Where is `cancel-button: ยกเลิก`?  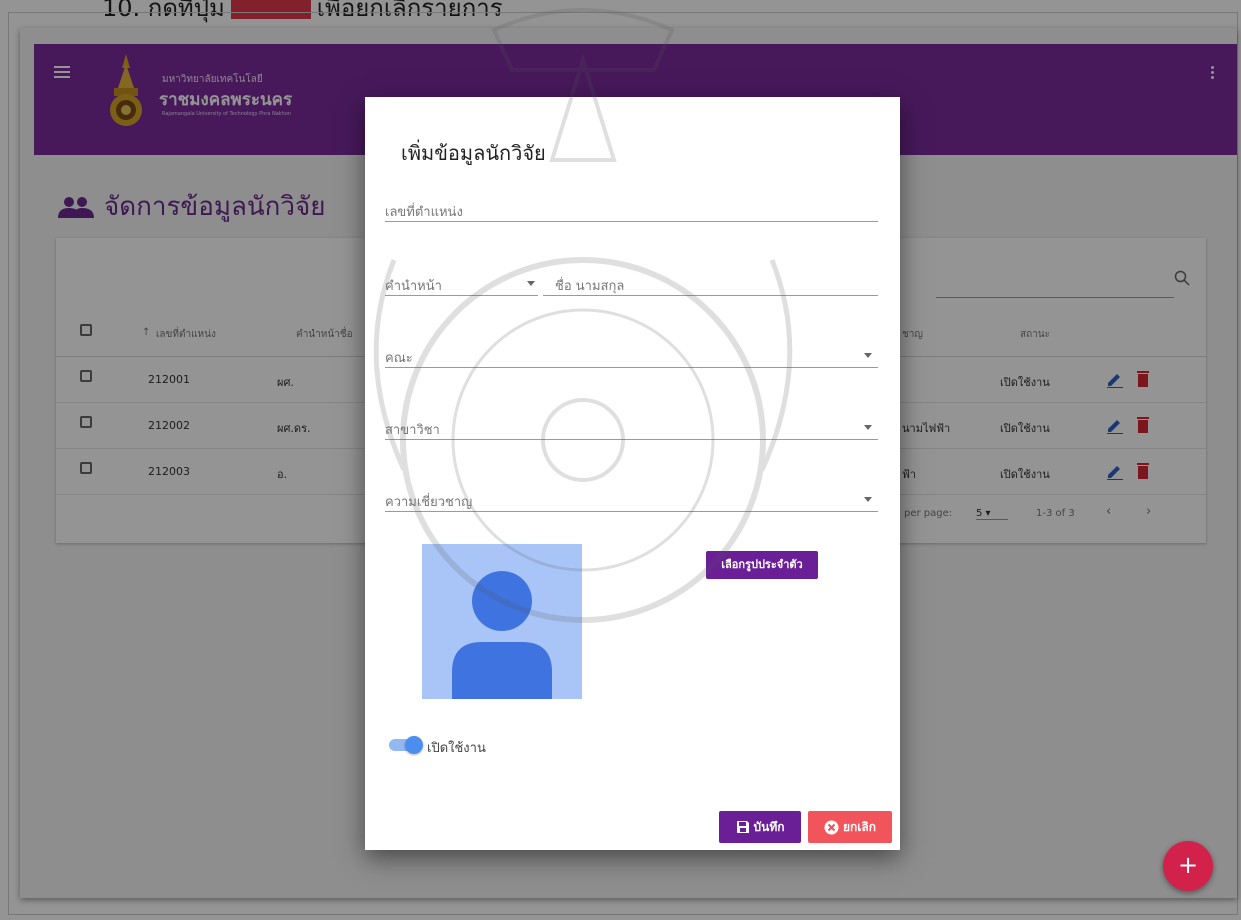 cancel-button: ยกเลิก is located at coordinates (850, 827).